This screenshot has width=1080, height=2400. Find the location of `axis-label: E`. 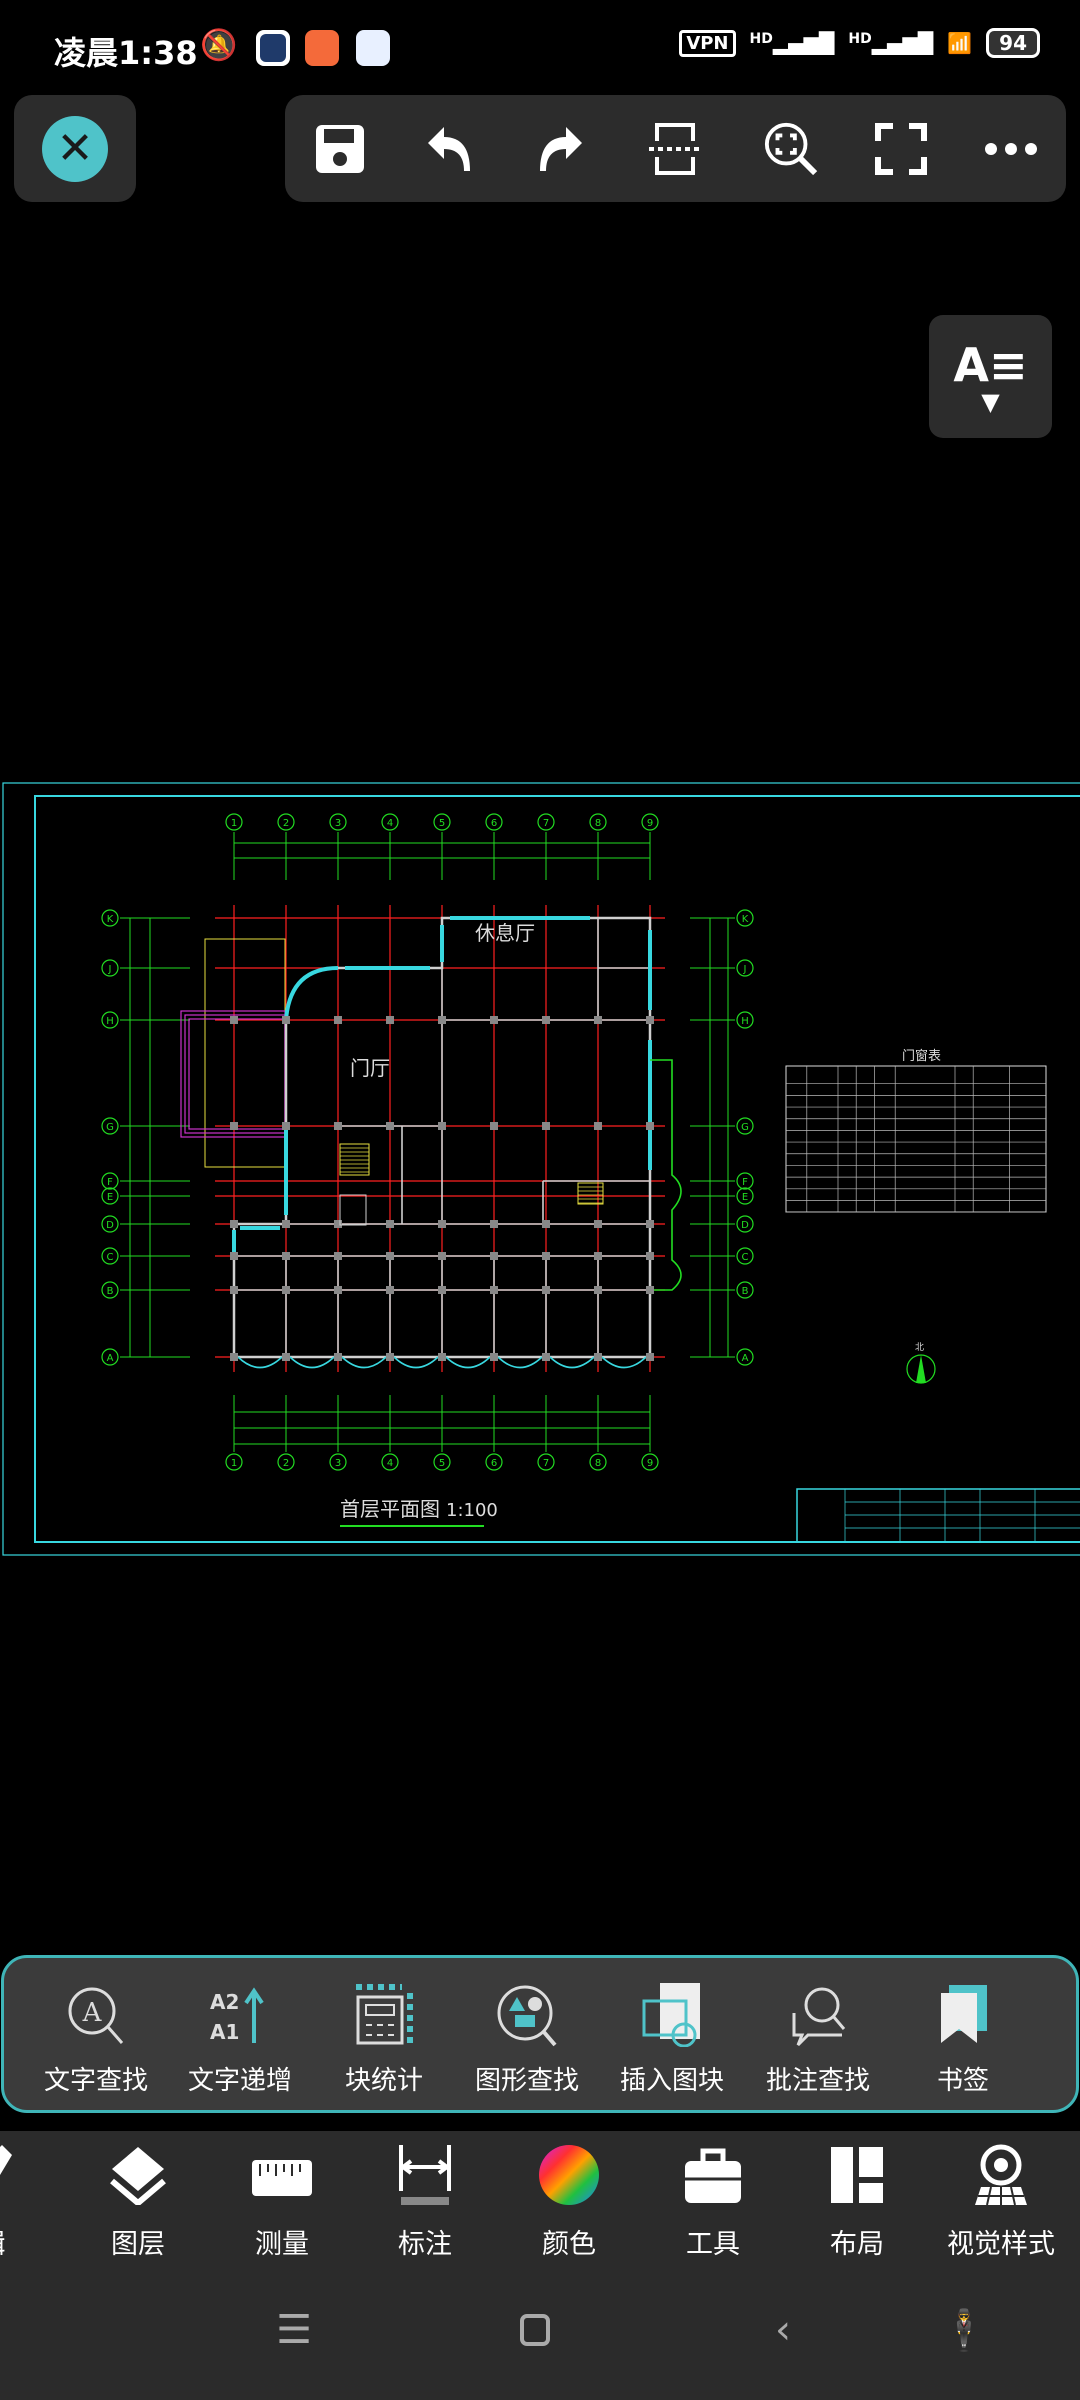

axis-label: E is located at coordinates (745, 1197).